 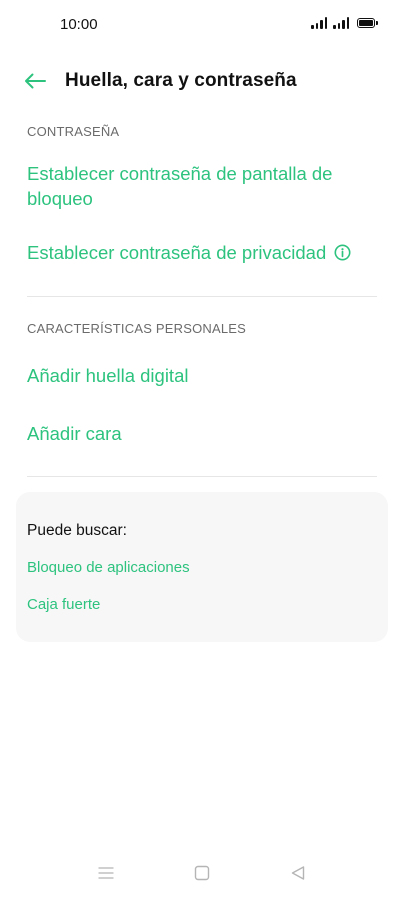 I want to click on status-icons, so click(x=344, y=23).